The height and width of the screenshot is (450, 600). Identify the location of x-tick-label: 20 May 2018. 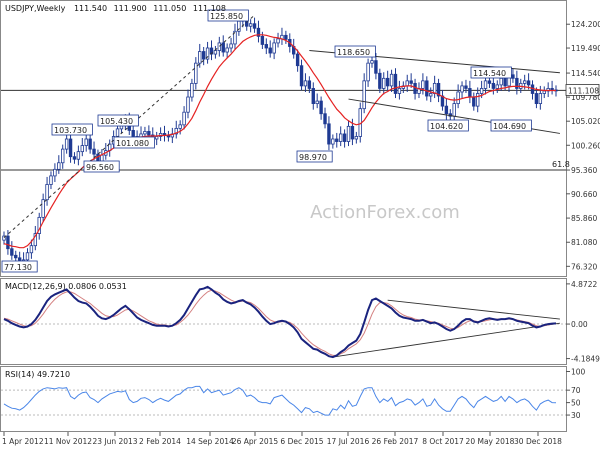
(490, 441).